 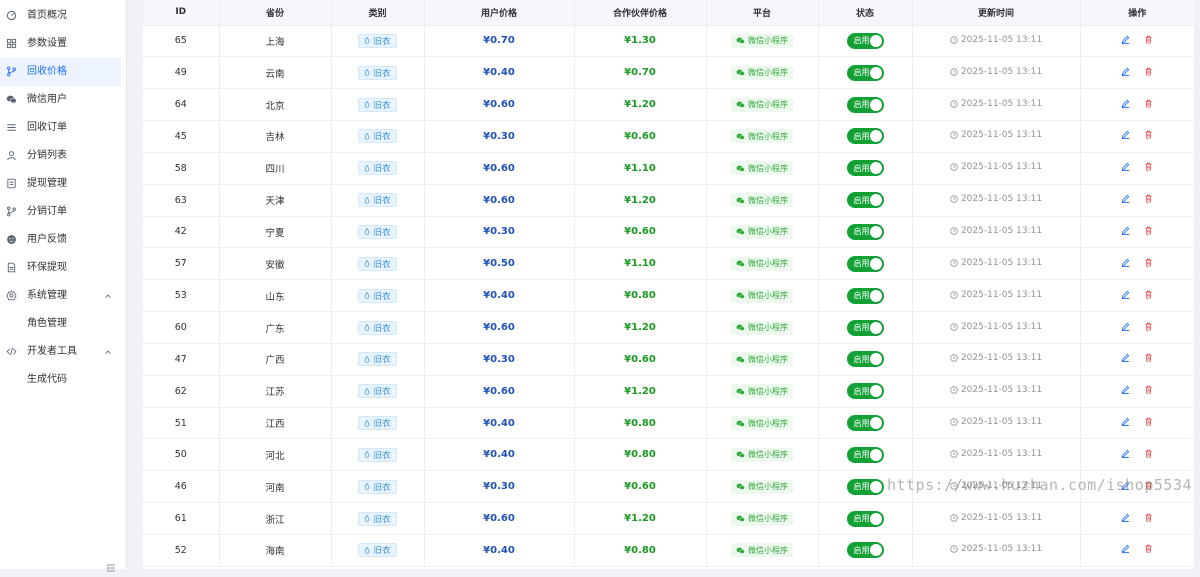 I want to click on update-time: 2025-11-05 13:11, so click(x=996, y=263).